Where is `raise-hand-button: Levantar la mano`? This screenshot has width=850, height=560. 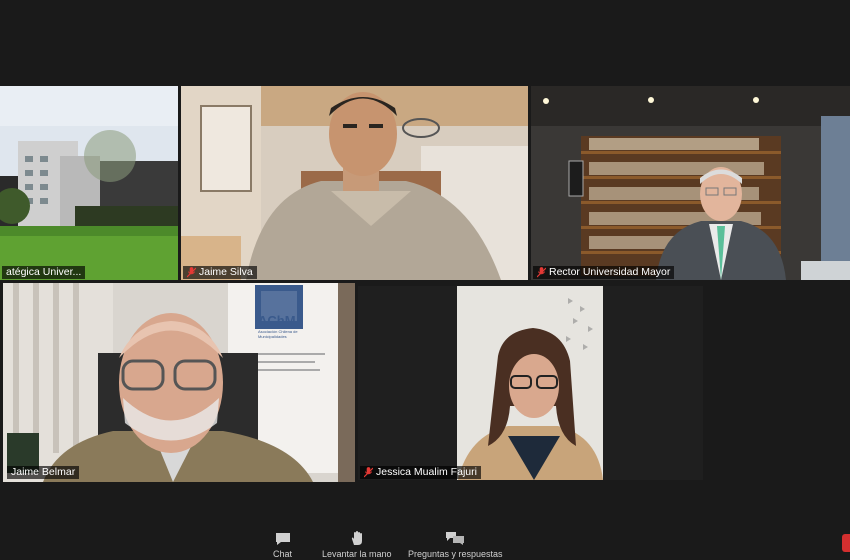 raise-hand-button: Levantar la mano is located at coordinates (357, 544).